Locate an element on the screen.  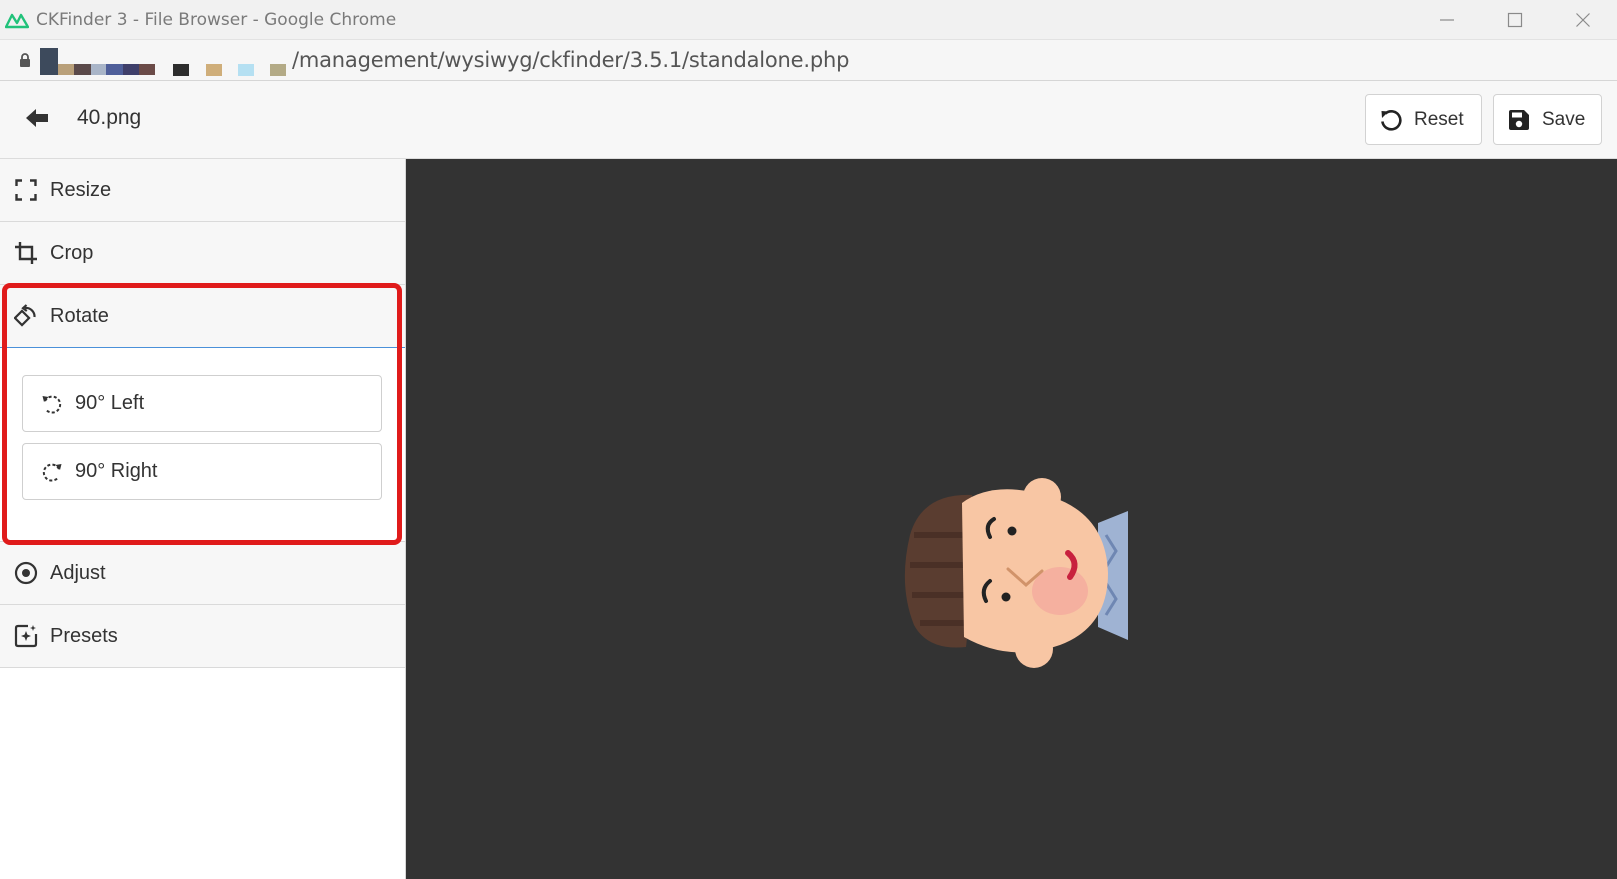
file-name: 40.png is located at coordinates (109, 117).